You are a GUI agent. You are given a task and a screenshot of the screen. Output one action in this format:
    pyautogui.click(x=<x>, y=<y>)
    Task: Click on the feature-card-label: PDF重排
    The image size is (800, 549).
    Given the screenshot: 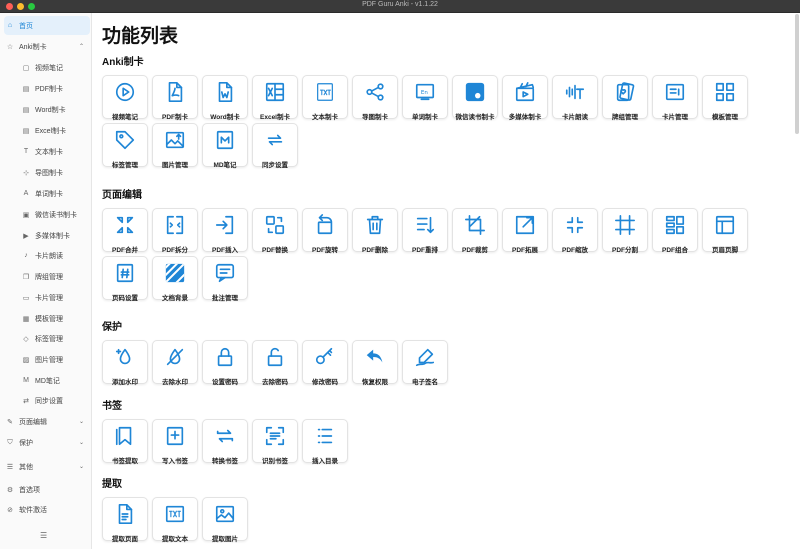 What is the action you would take?
    pyautogui.click(x=425, y=250)
    